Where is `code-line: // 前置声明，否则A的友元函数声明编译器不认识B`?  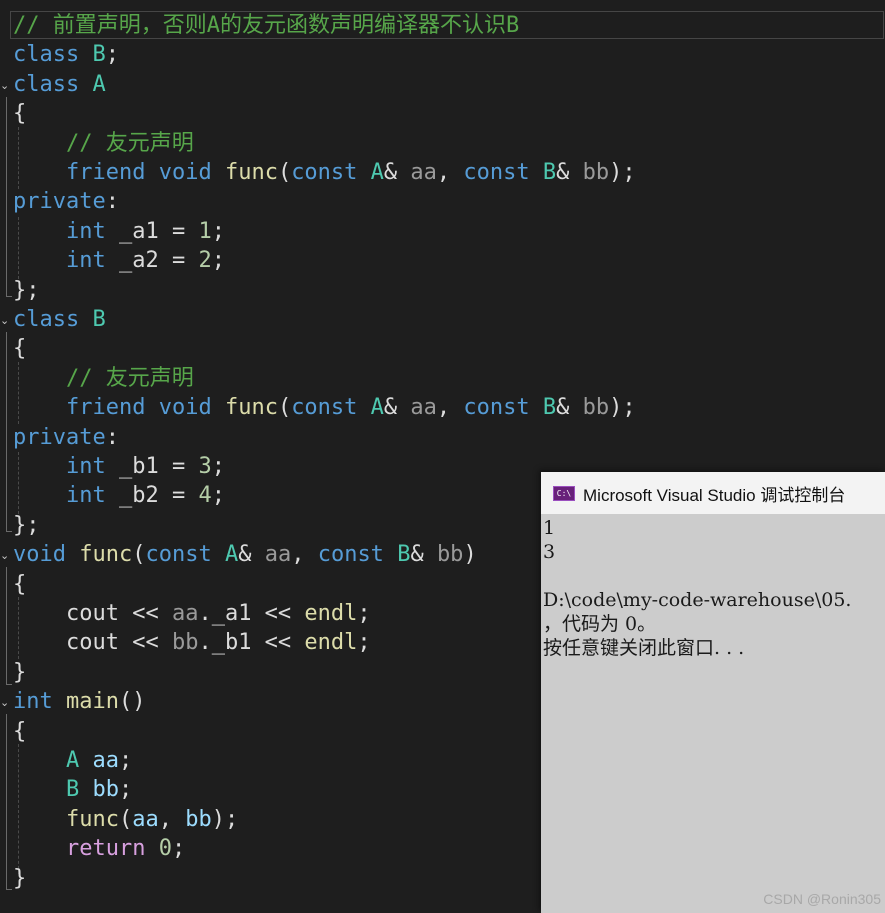 code-line: // 前置声明，否则A的友元函数声明编译器不认识B is located at coordinates (266, 25).